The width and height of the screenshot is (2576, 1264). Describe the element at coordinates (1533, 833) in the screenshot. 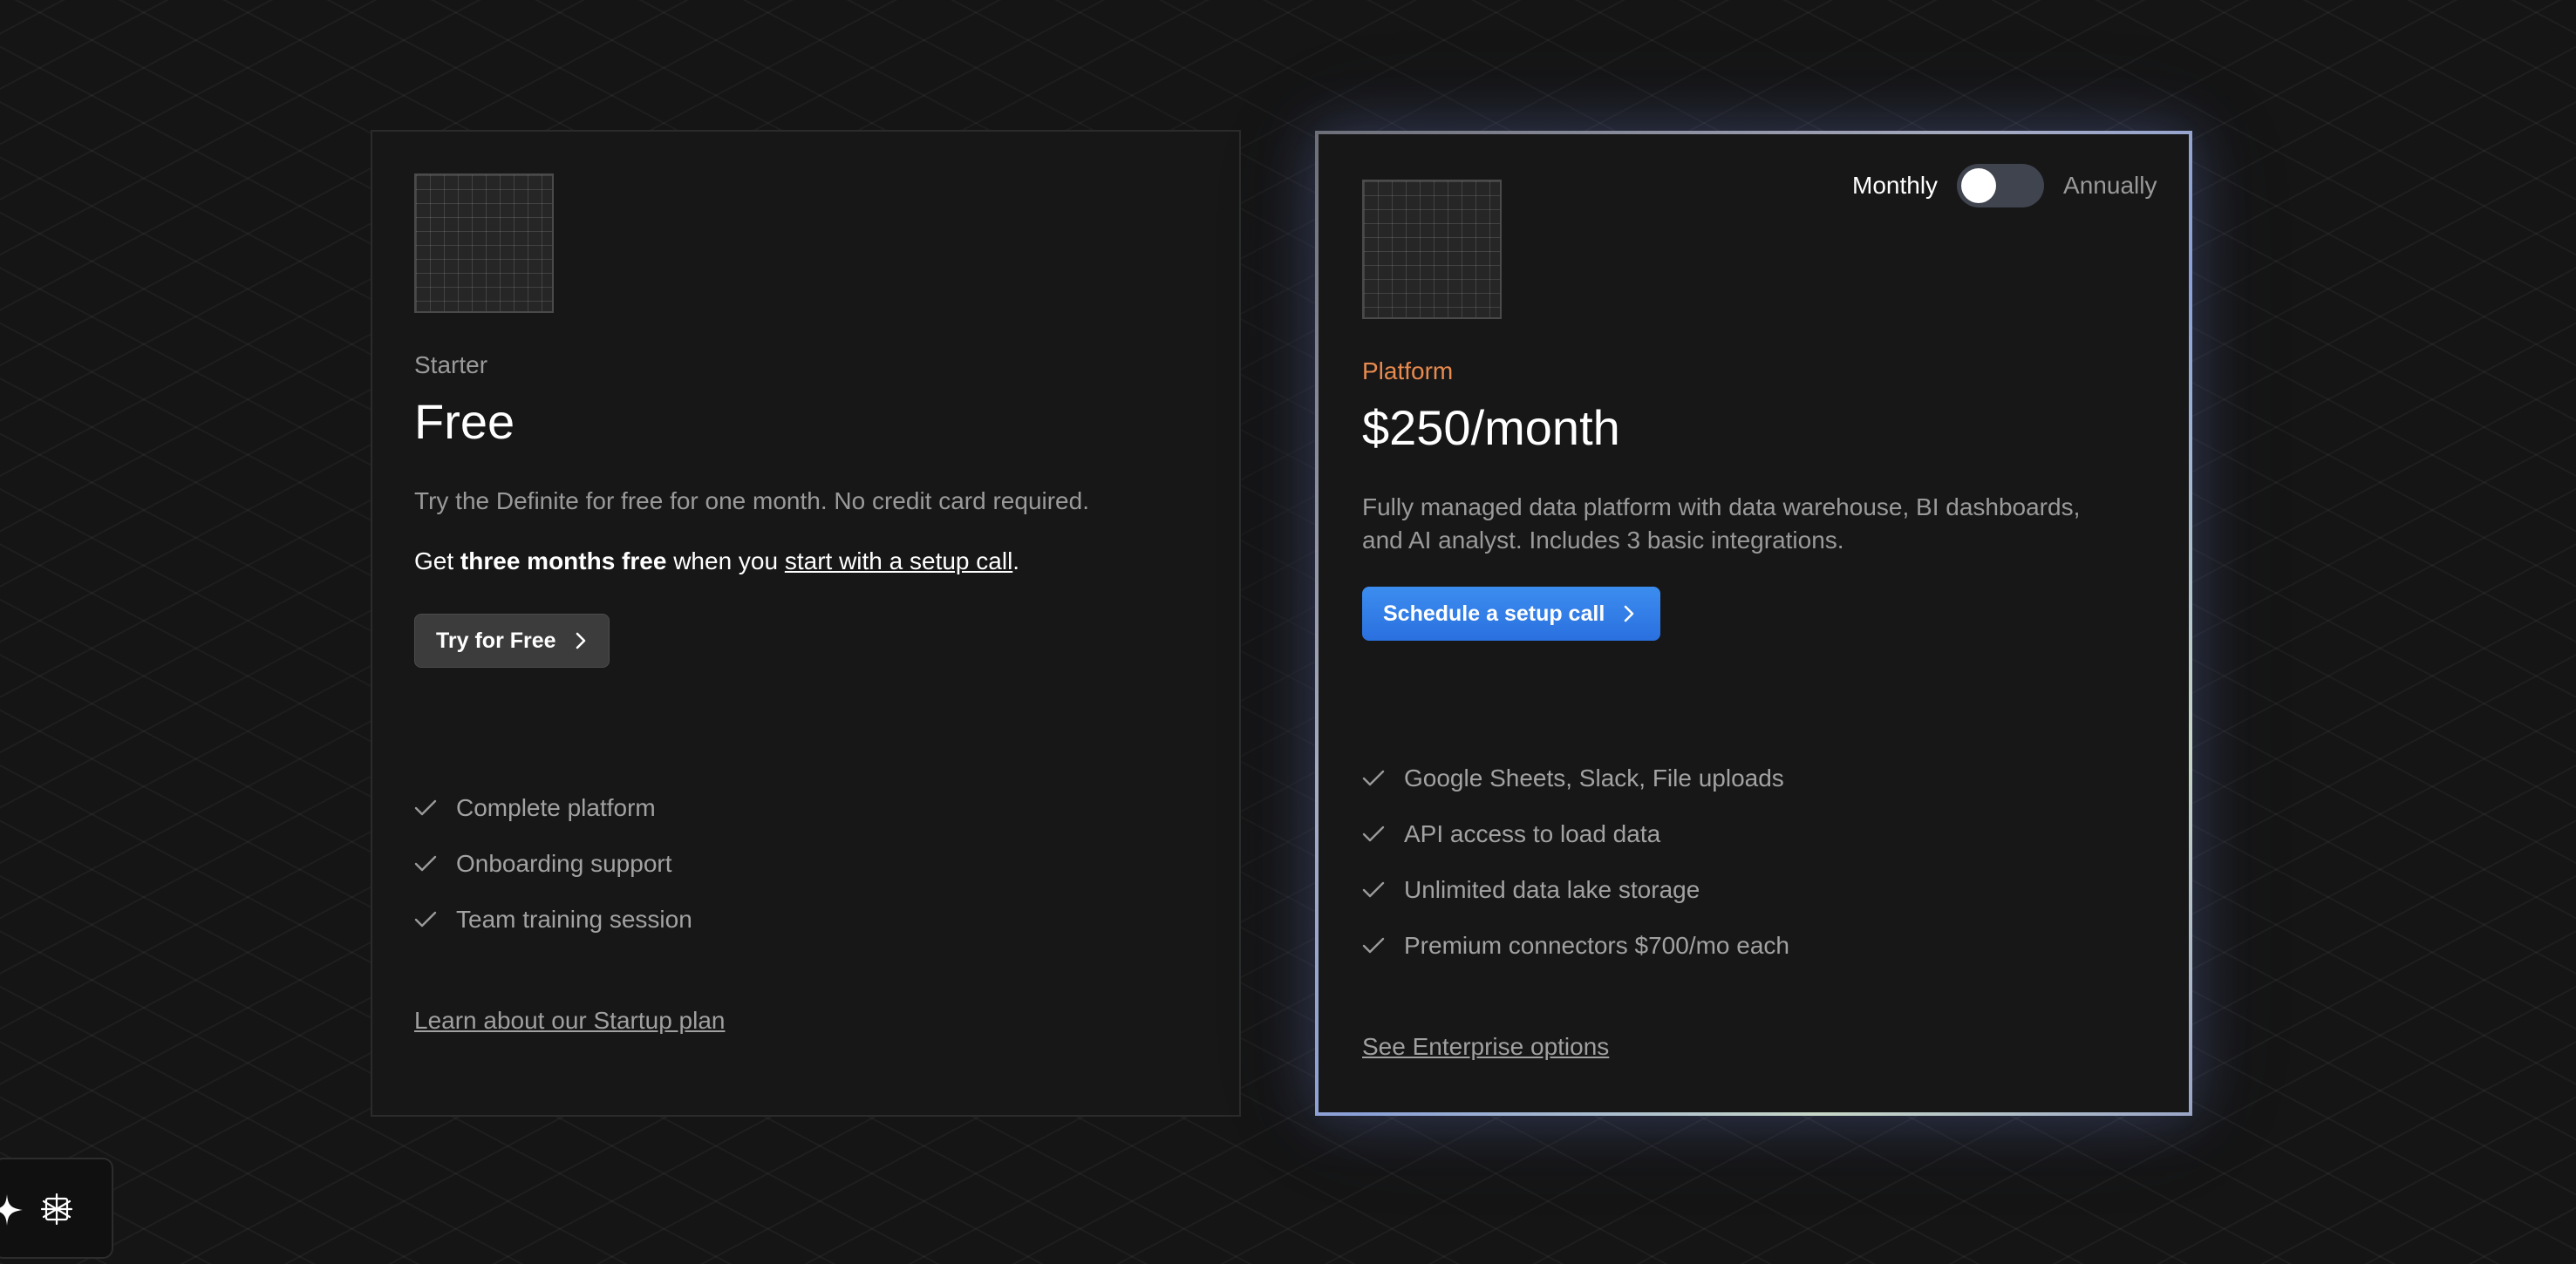

I see `feature-label: API access to load data` at that location.